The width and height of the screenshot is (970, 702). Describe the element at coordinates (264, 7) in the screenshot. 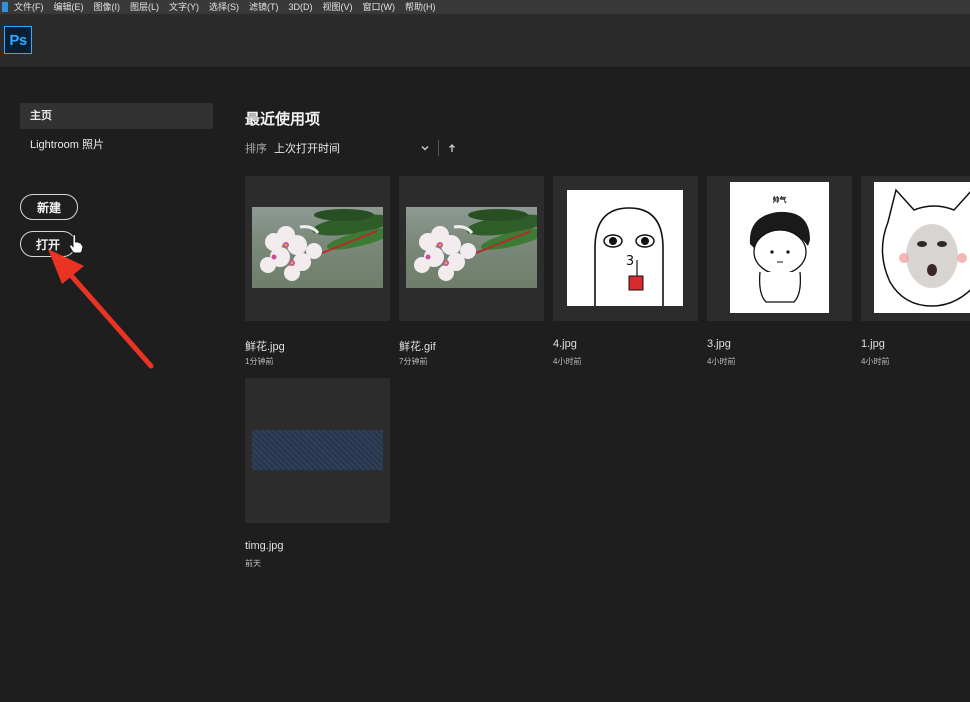

I see `menu-filter: 滤镜(T)` at that location.